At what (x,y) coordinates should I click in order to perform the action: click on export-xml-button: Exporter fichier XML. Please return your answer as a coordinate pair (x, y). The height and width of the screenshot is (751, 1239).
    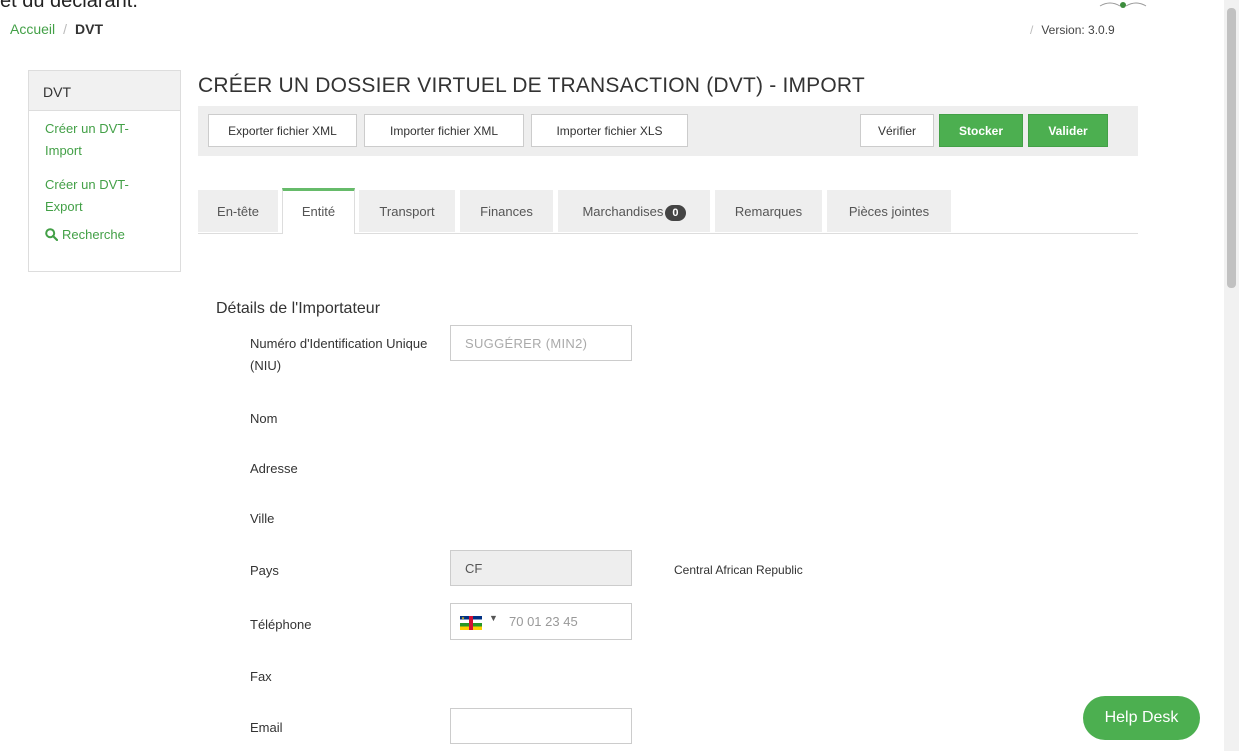
    Looking at the image, I should click on (282, 130).